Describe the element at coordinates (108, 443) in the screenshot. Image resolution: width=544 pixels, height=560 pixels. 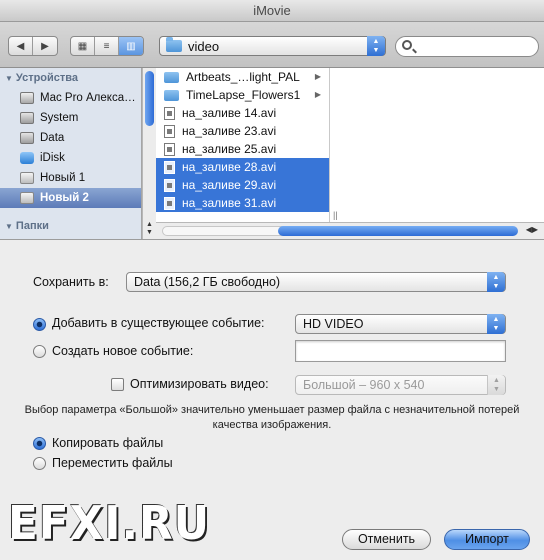
I see `copy-files-label: Копировать файлы` at that location.